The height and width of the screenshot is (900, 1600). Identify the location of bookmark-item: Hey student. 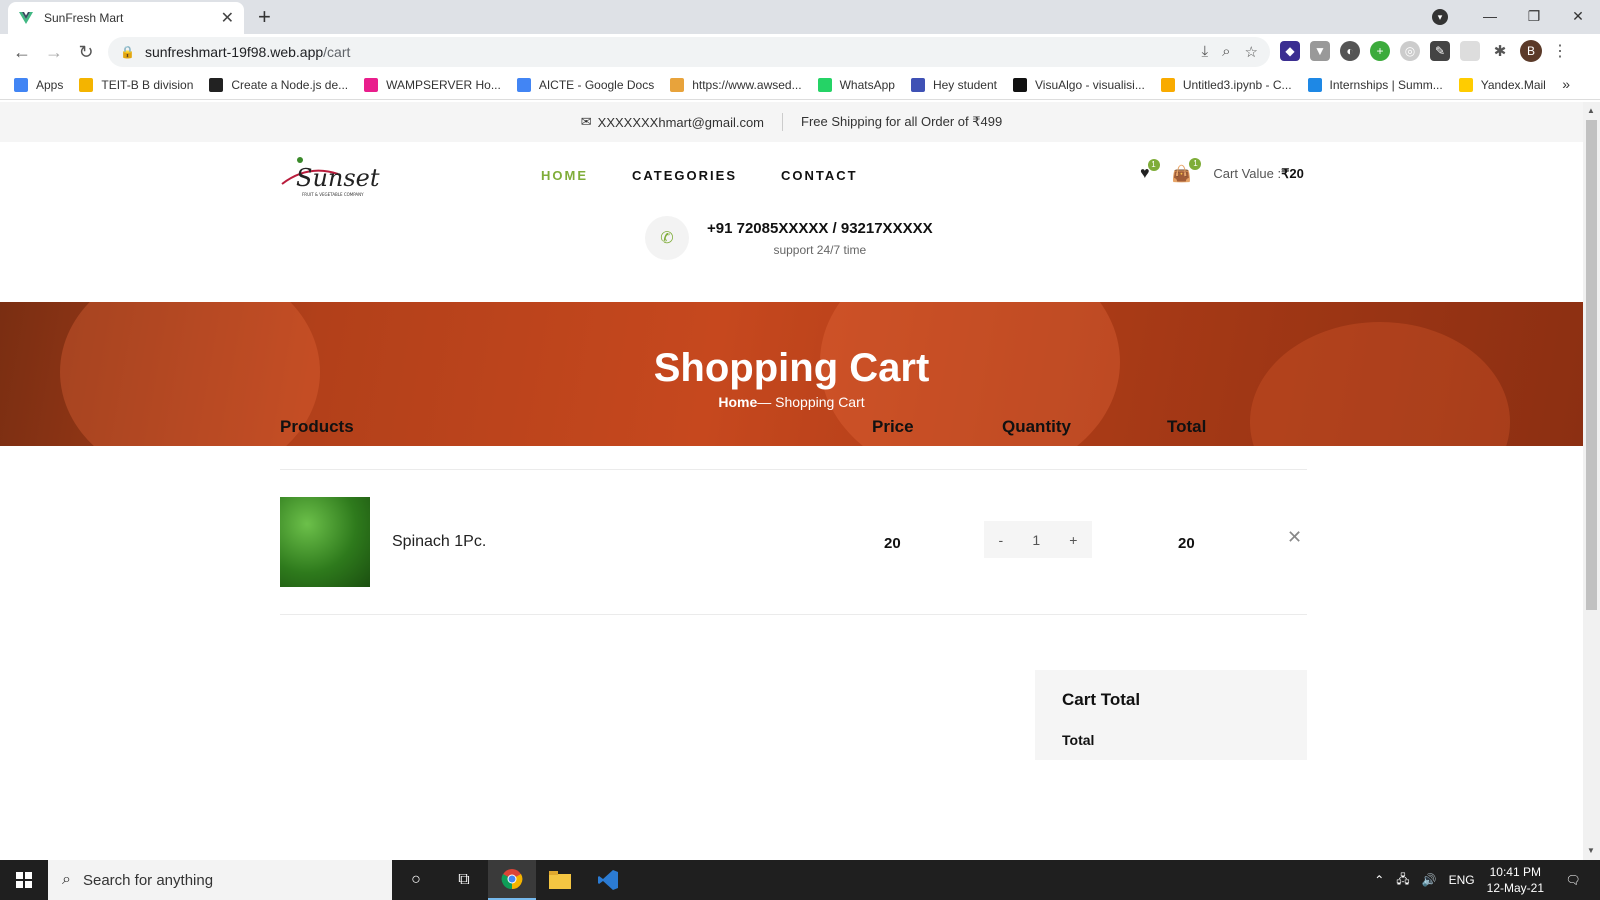
(953, 84).